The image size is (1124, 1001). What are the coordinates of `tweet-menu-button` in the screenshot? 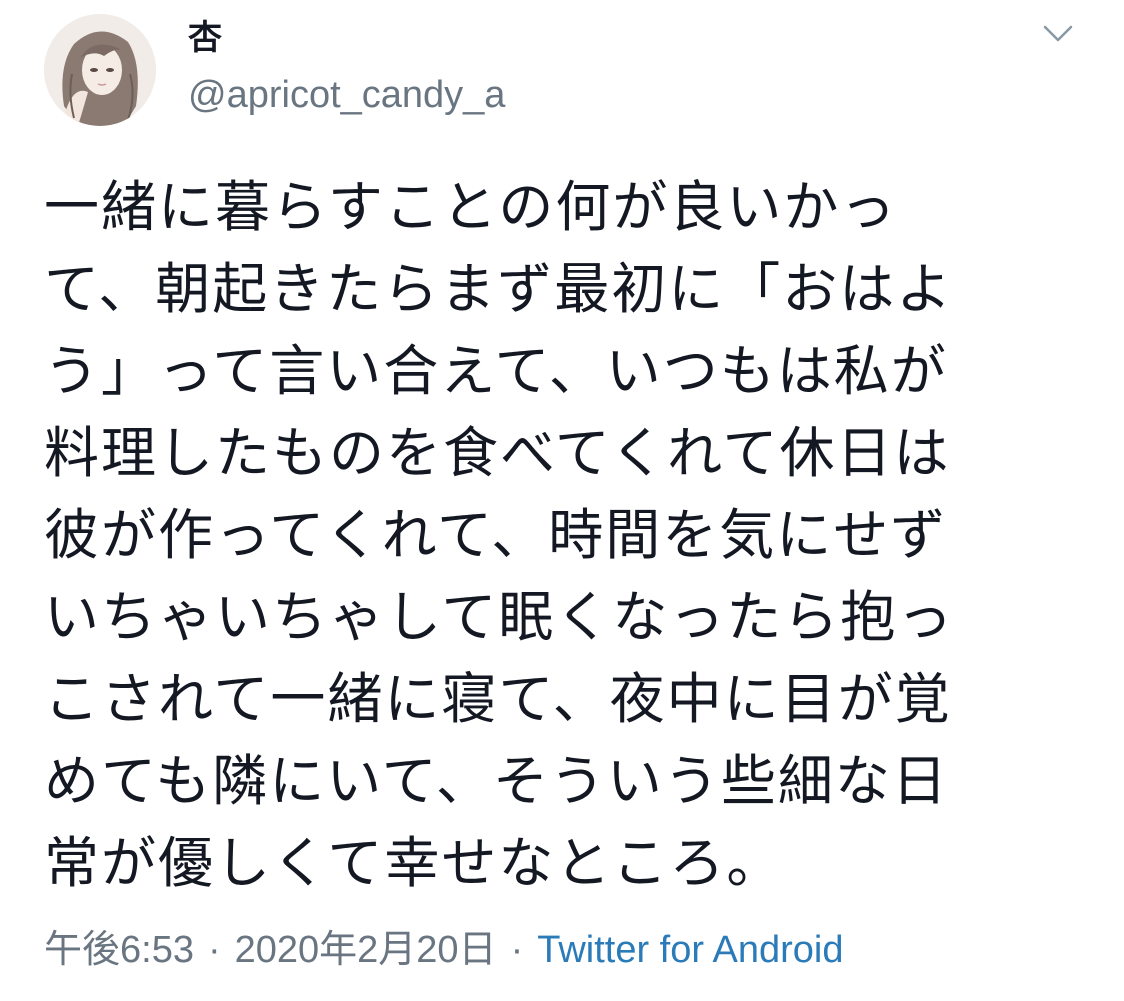 It's located at (1058, 34).